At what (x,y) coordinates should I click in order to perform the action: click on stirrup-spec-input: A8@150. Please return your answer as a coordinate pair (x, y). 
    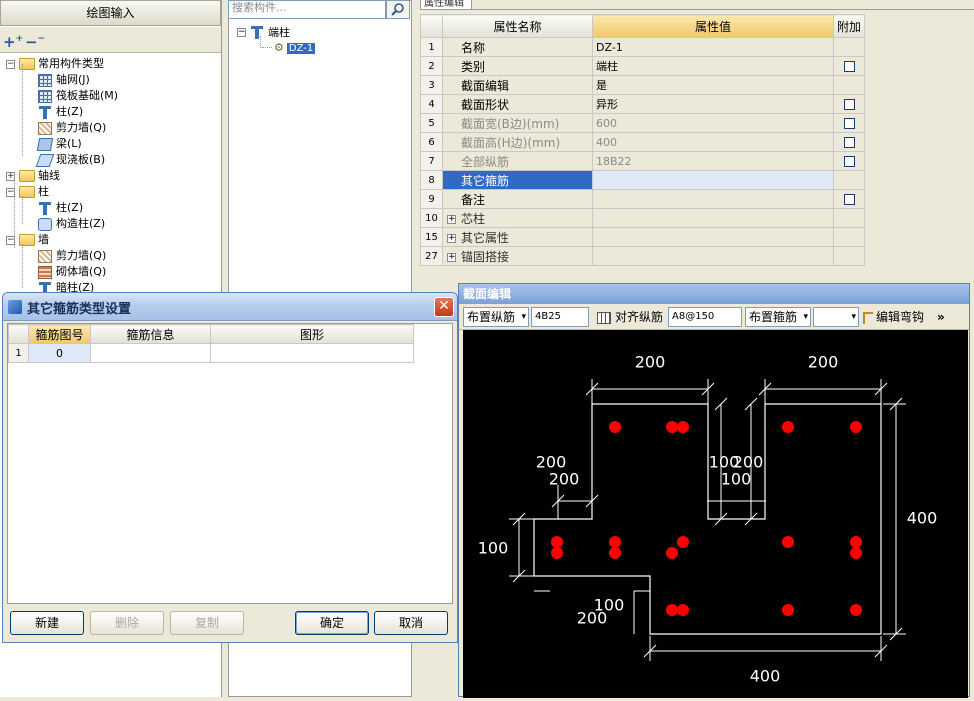
    Looking at the image, I should click on (705, 317).